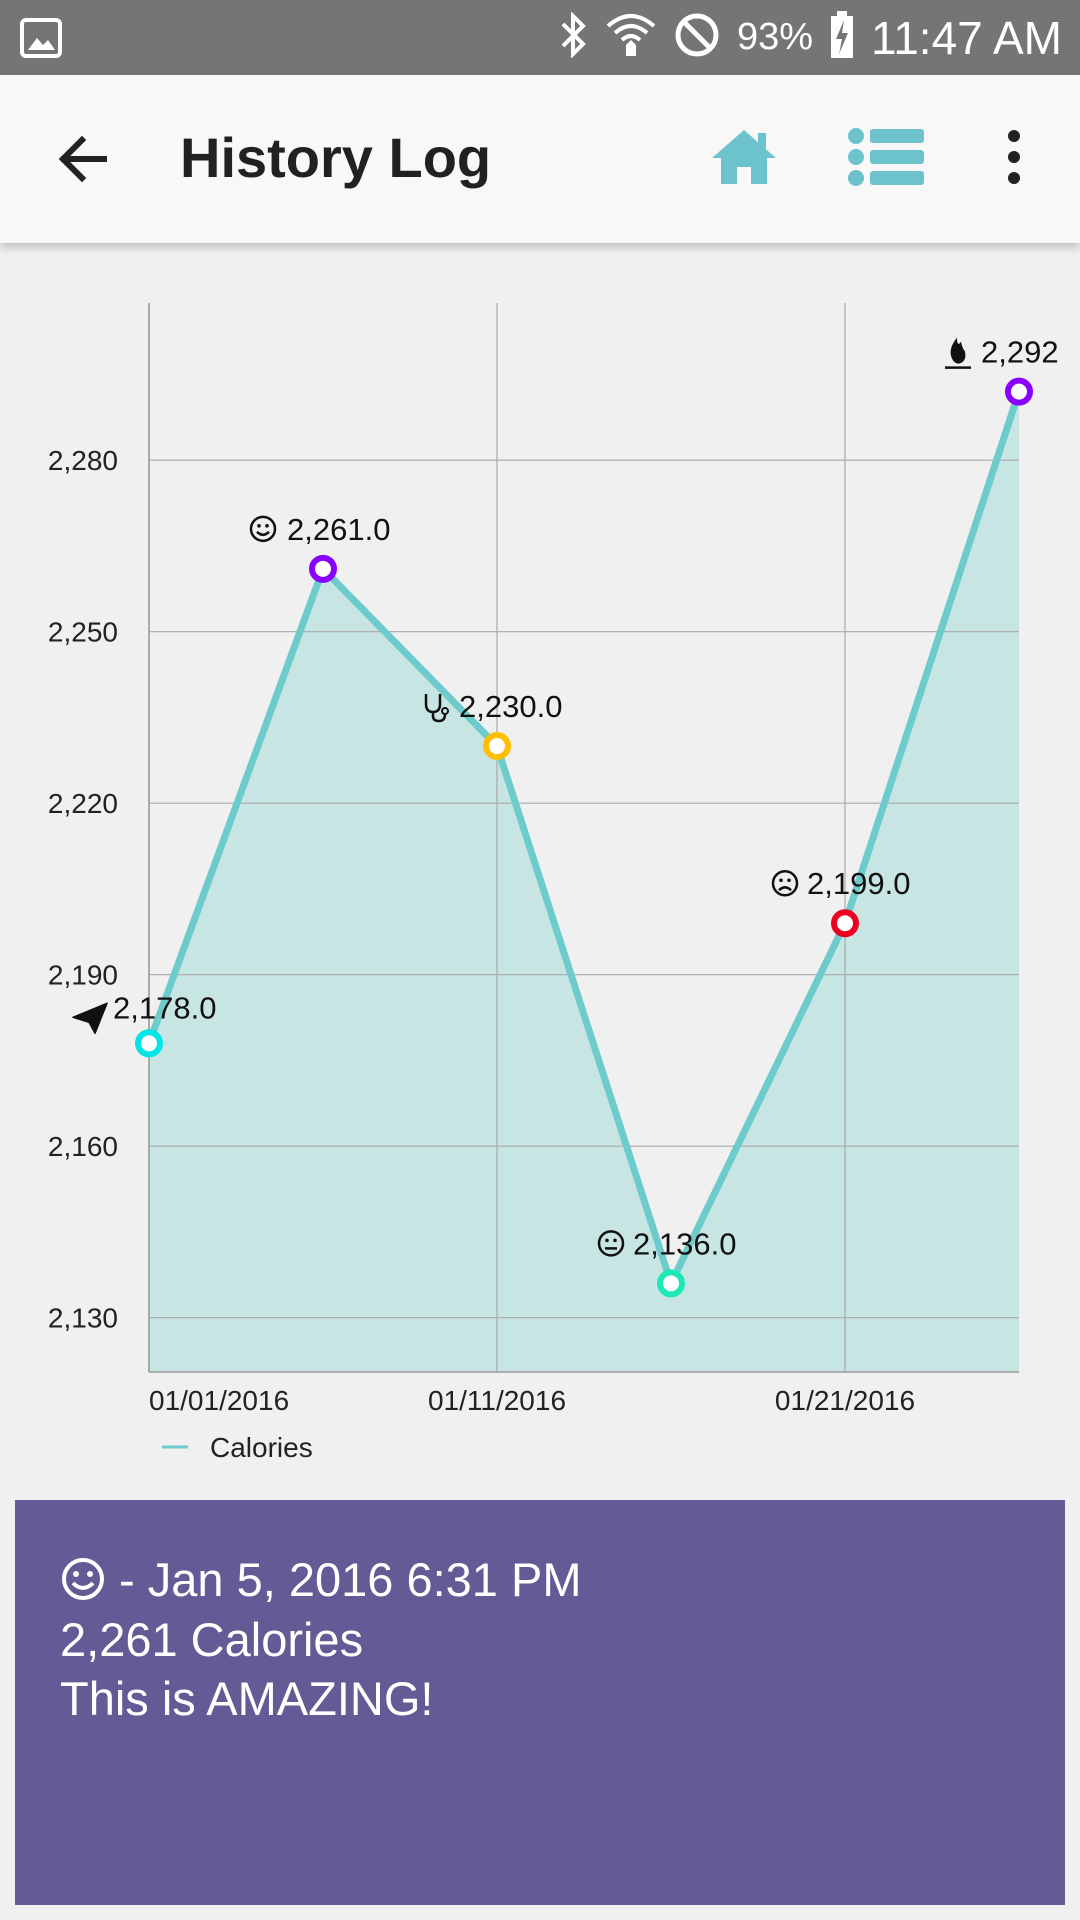  I want to click on data-label: 2,292, so click(1020, 352).